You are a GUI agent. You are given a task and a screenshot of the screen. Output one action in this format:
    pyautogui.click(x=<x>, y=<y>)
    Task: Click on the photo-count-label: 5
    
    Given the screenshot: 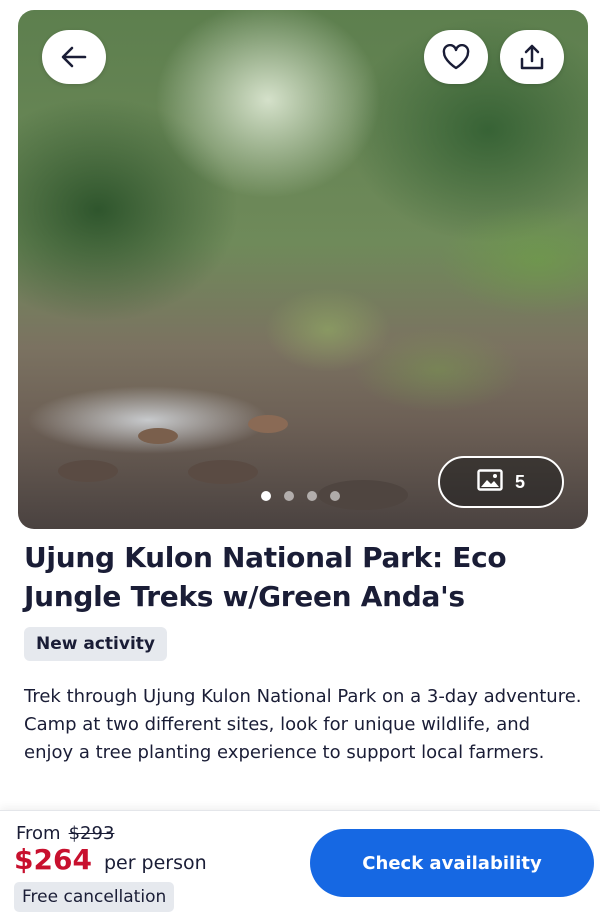 What is the action you would take?
    pyautogui.click(x=519, y=481)
    